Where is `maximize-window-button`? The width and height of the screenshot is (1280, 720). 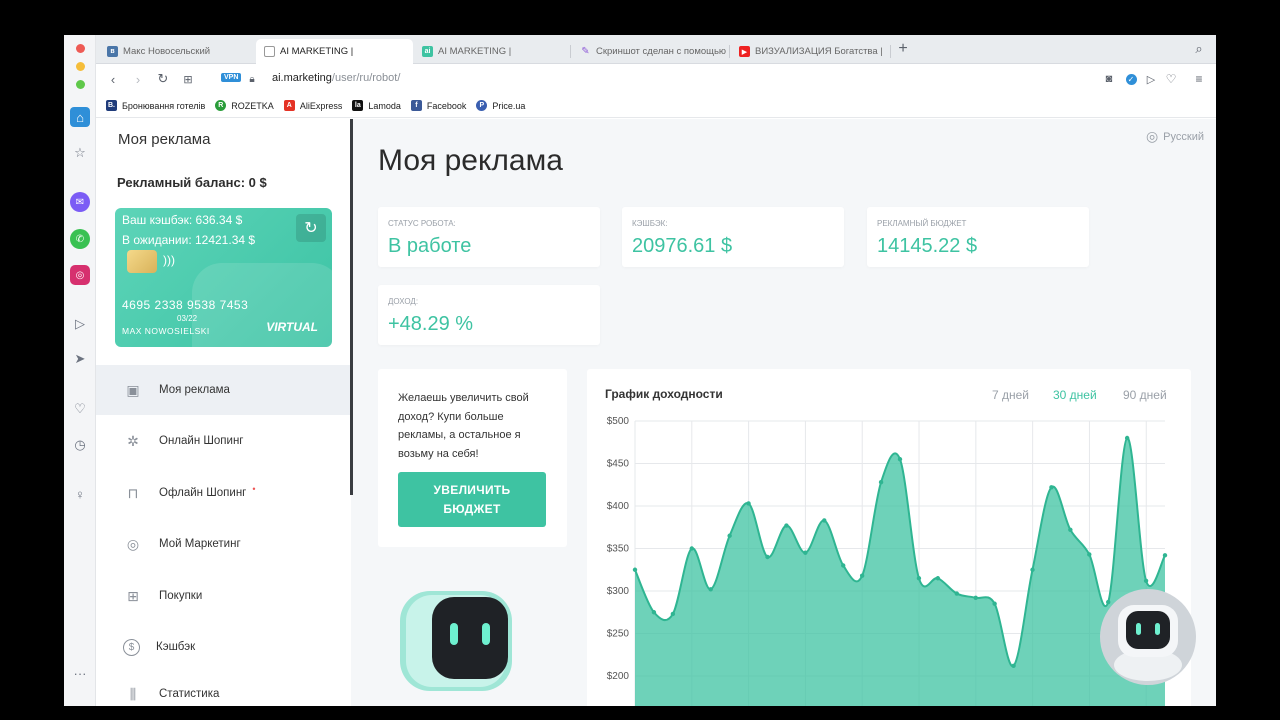 maximize-window-button is located at coordinates (80, 84).